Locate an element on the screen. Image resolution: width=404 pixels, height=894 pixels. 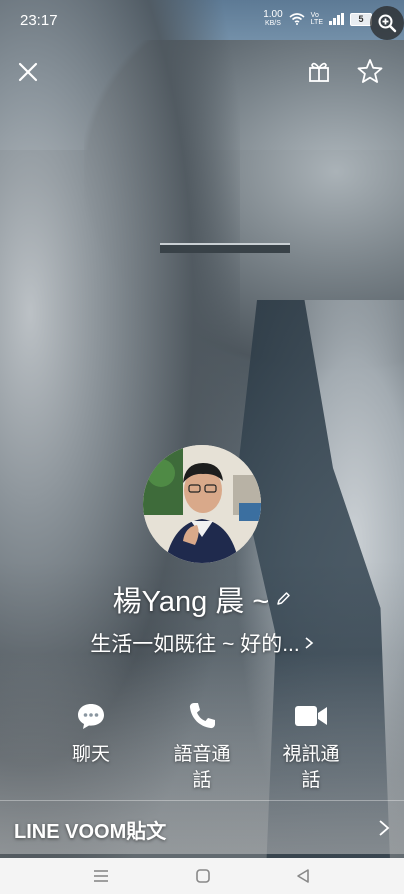
avatar is located at coordinates (202, 504).